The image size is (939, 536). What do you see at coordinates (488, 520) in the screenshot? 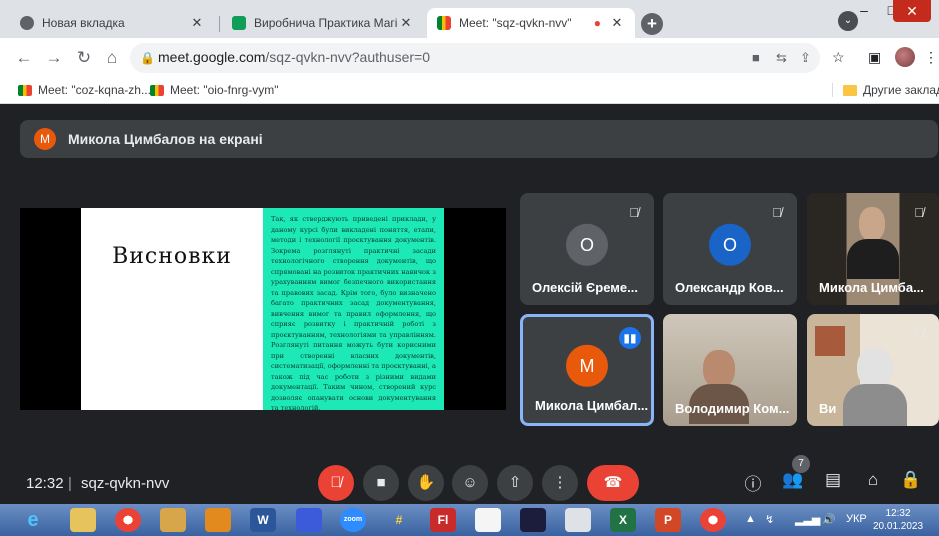
I see `media-player-icon` at bounding box center [488, 520].